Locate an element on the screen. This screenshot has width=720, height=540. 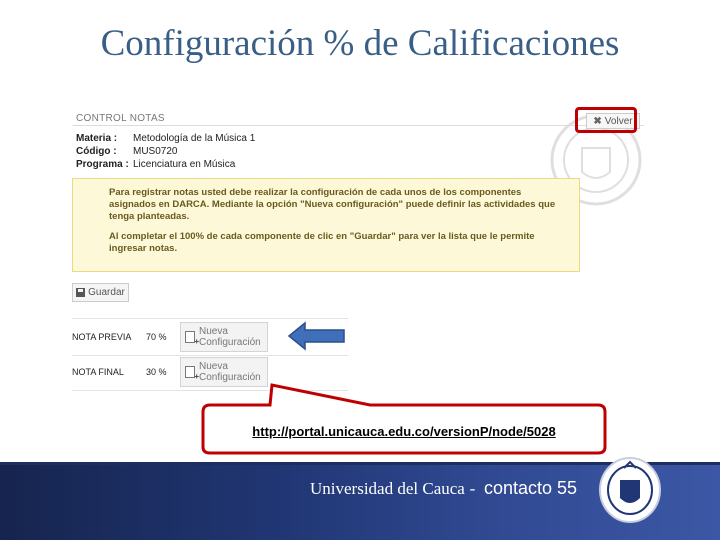
university-seal-icon is located at coordinates (630, 490).